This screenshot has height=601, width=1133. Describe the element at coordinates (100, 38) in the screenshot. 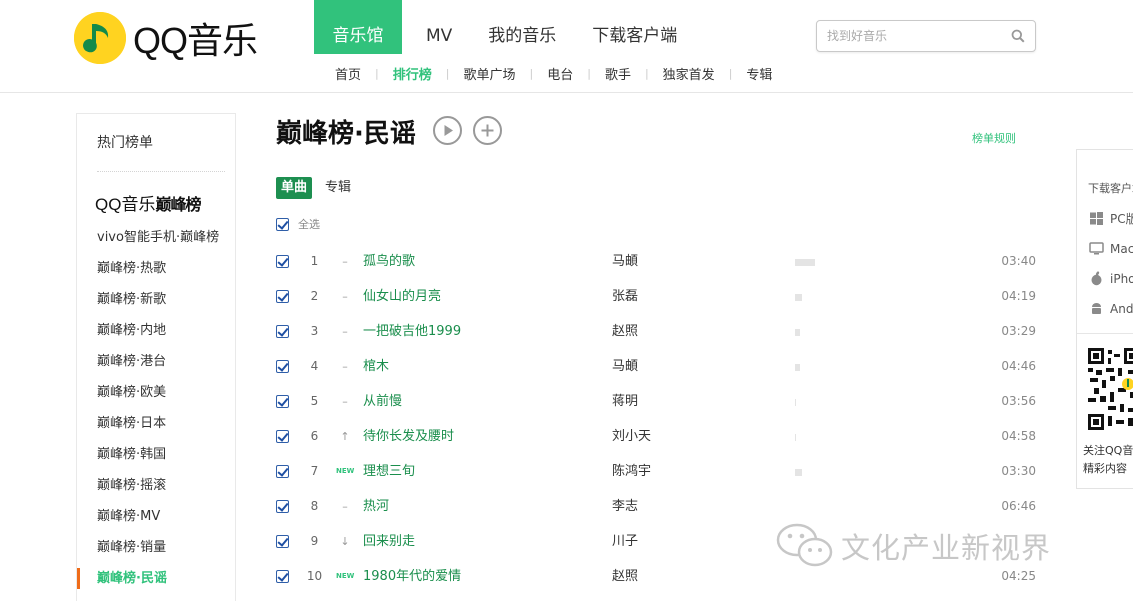

I see `qq-music-logo-icon` at that location.